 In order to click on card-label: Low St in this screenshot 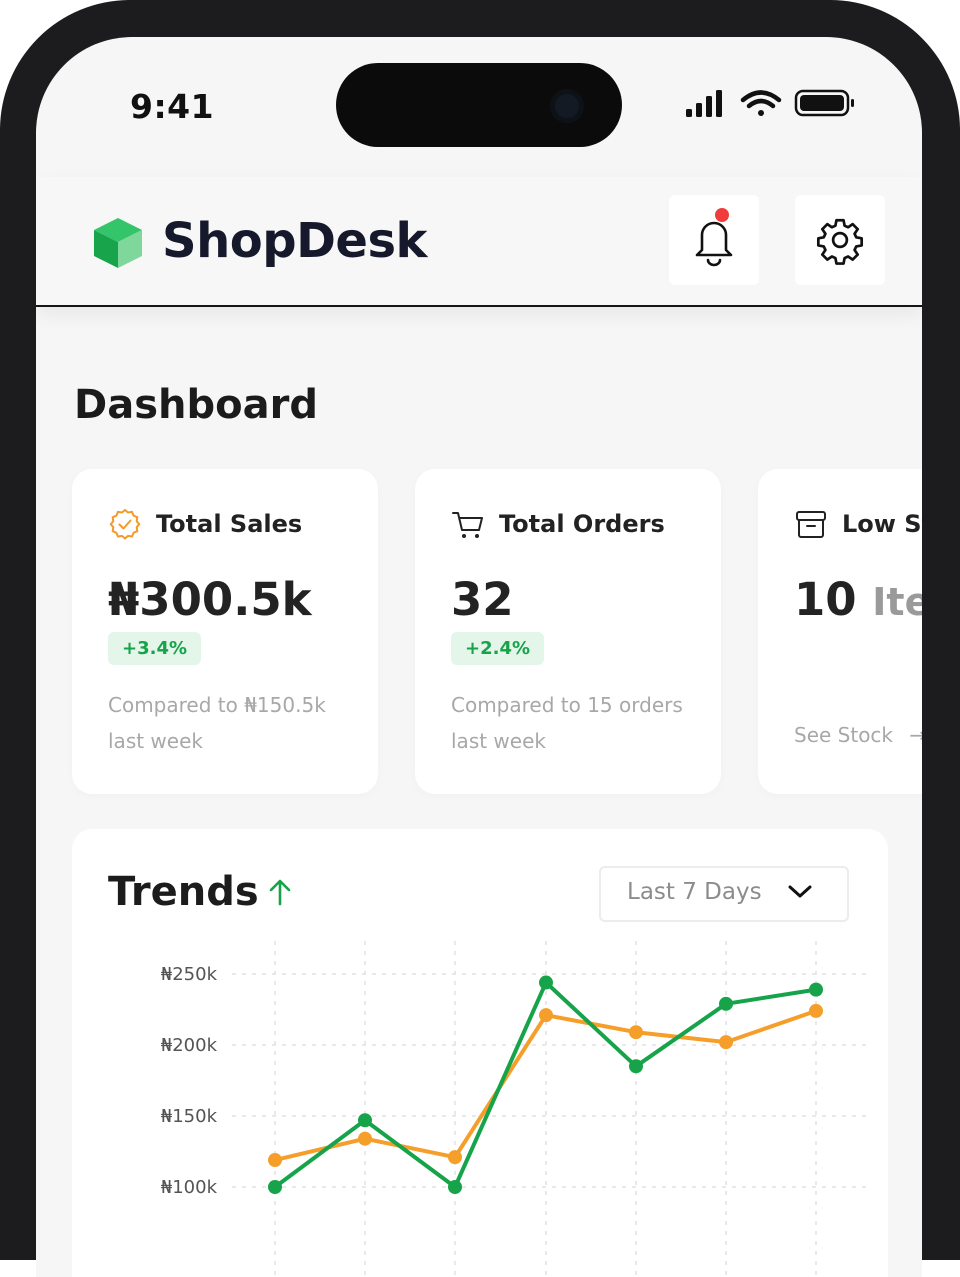, I will do `click(882, 524)`.